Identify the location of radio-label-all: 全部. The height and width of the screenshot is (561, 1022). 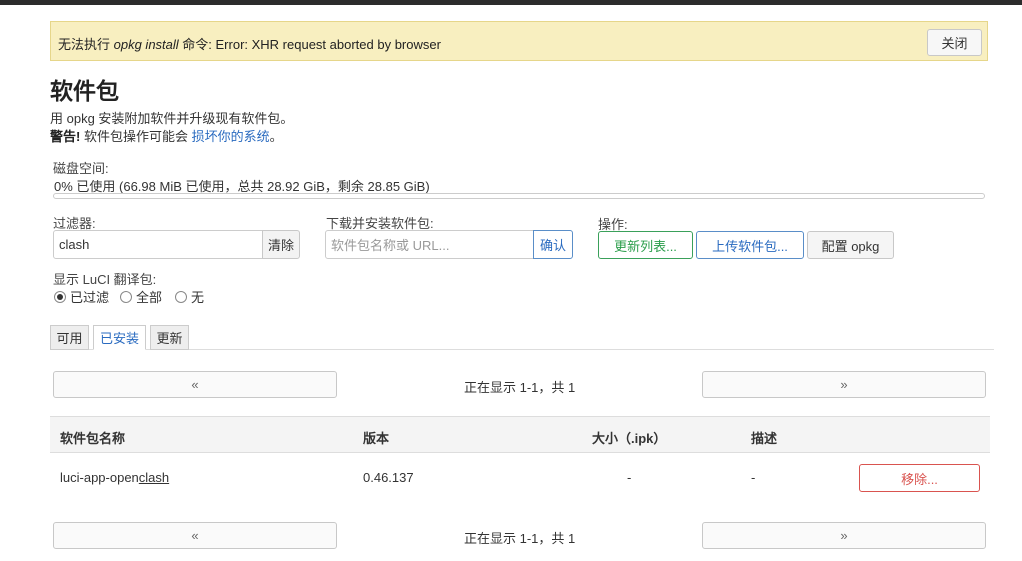
(149, 297).